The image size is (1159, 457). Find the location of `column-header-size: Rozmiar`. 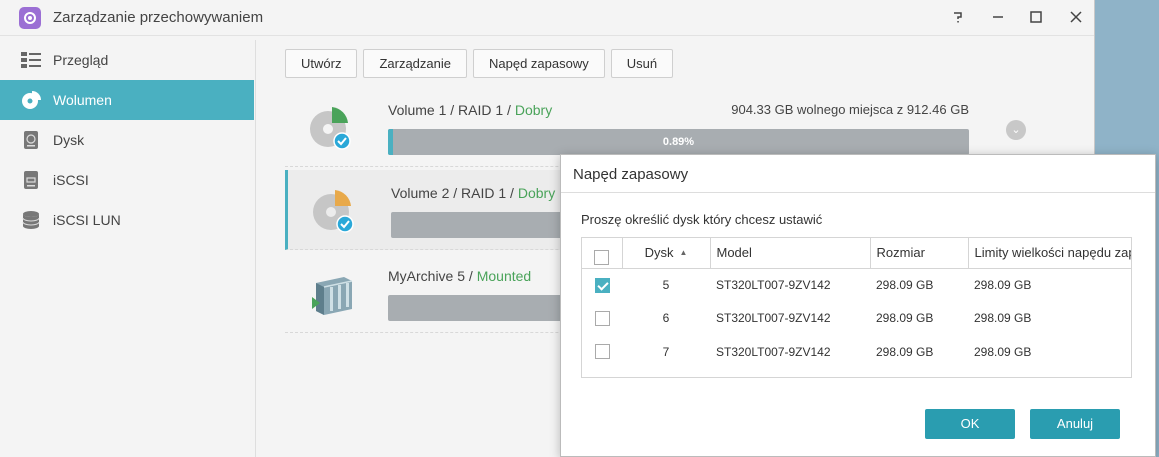

column-header-size: Rozmiar is located at coordinates (919, 253).